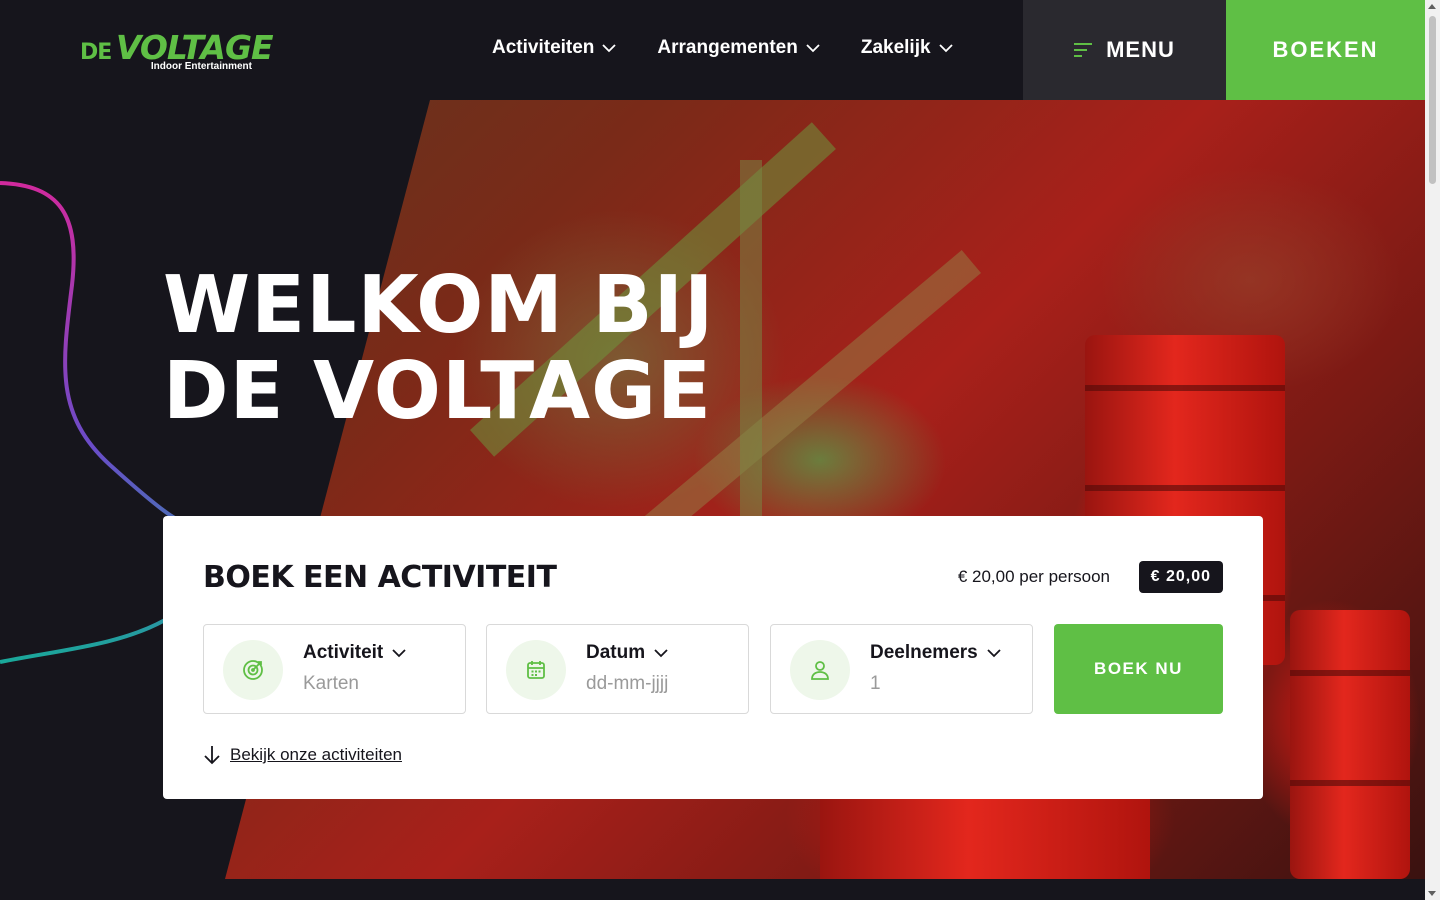 The height and width of the screenshot is (900, 1440). I want to click on book-button-label: BOEKEN, so click(1325, 49).